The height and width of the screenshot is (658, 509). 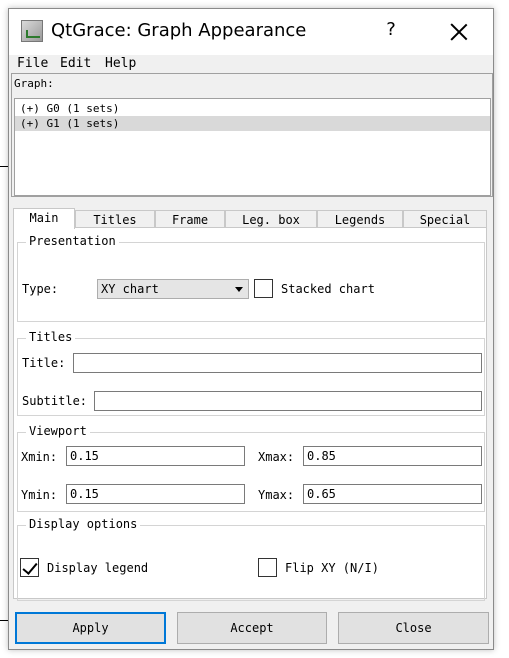 I want to click on tab-main: Main, so click(x=44, y=218).